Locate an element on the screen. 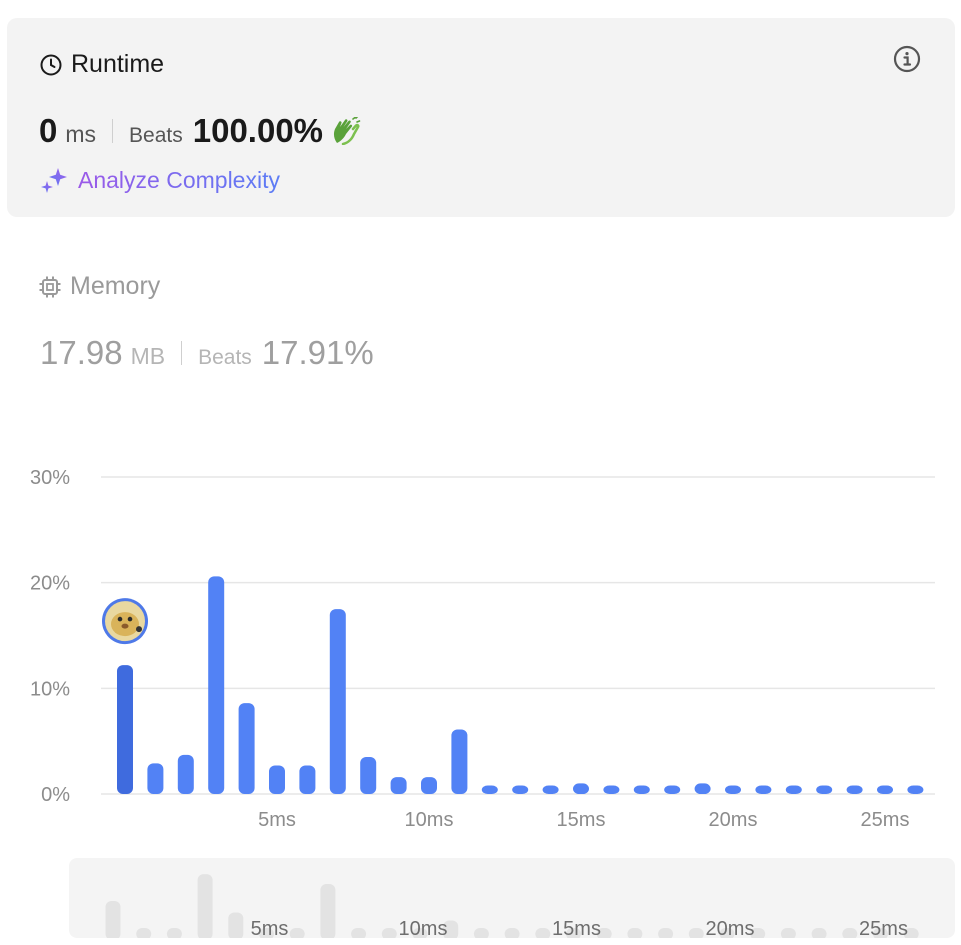 This screenshot has width=961, height=945. overview-chart: 5ms 10ms 15ms 20ms 25ms is located at coordinates (512, 906).